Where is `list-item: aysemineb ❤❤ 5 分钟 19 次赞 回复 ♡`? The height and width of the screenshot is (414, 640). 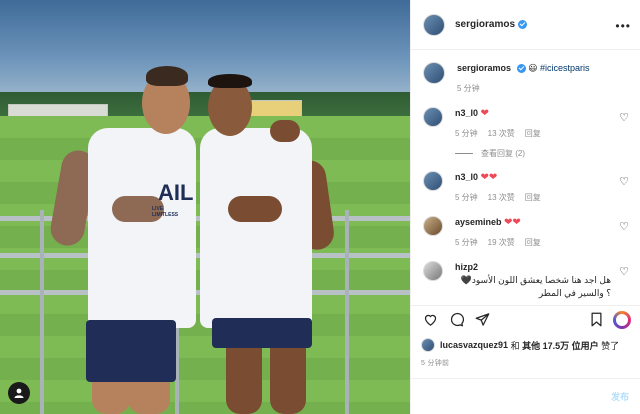
list-item: aysemineb ❤❤ 5 分钟 19 次赞 回复 ♡ is located at coordinates (526, 232).